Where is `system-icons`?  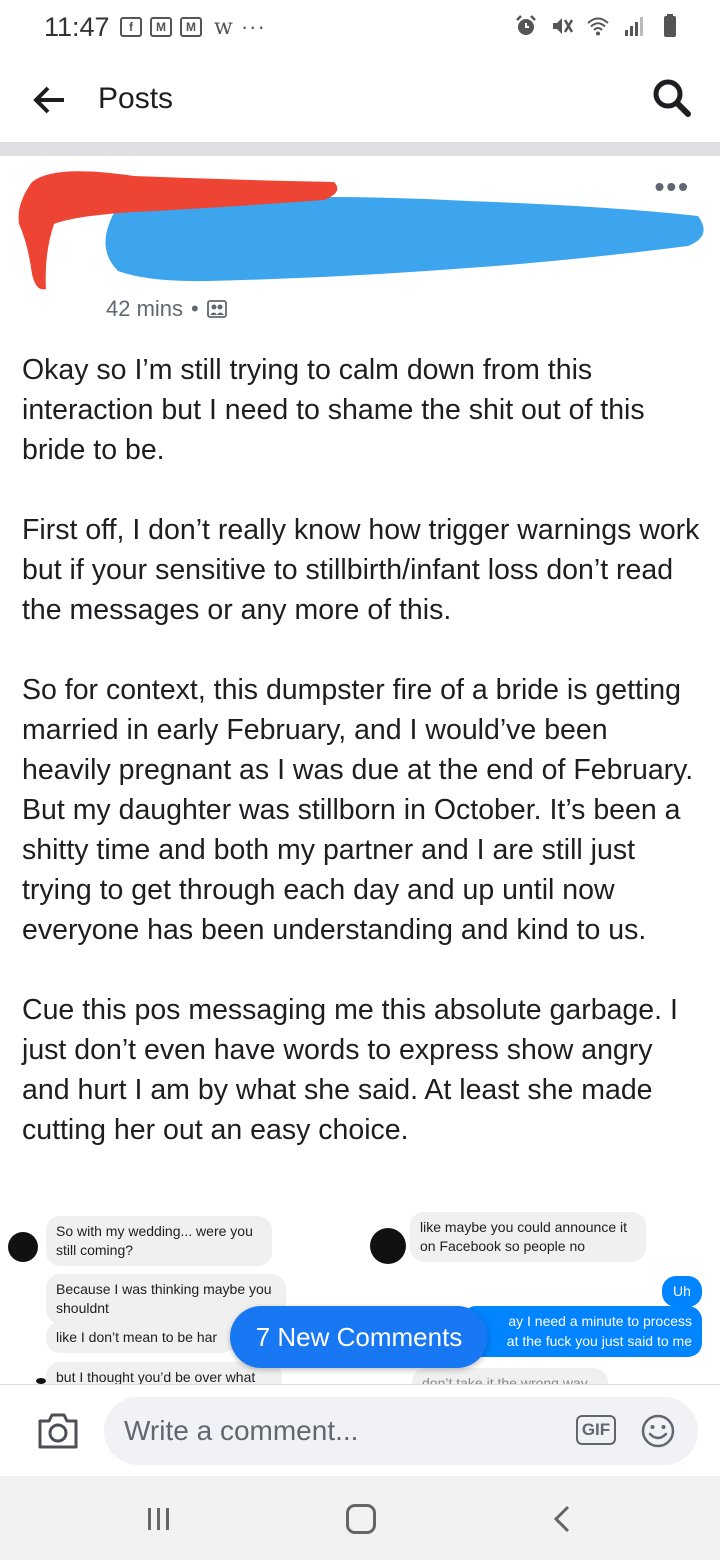
system-icons is located at coordinates (598, 26).